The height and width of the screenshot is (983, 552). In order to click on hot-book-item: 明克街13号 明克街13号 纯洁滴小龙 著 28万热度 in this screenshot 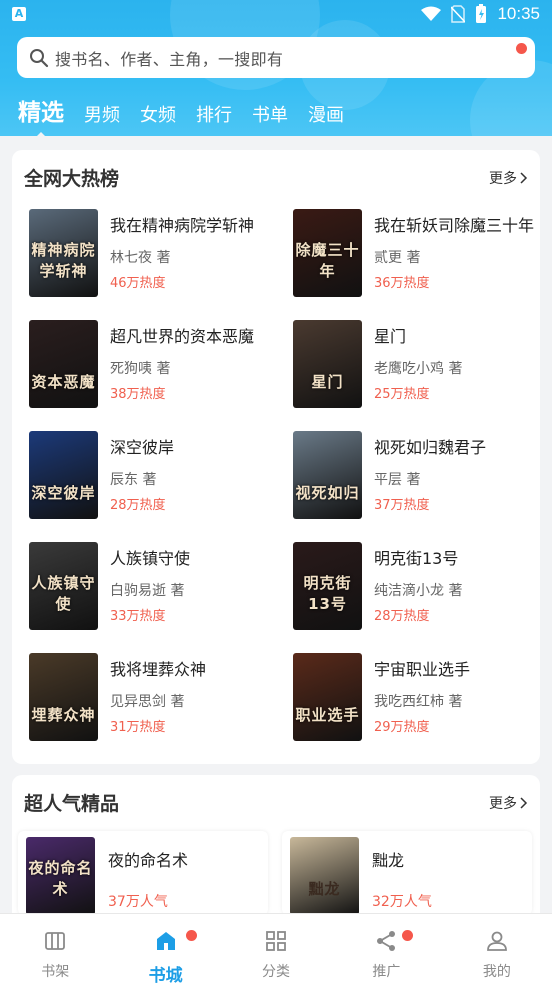, I will do `click(422, 587)`.